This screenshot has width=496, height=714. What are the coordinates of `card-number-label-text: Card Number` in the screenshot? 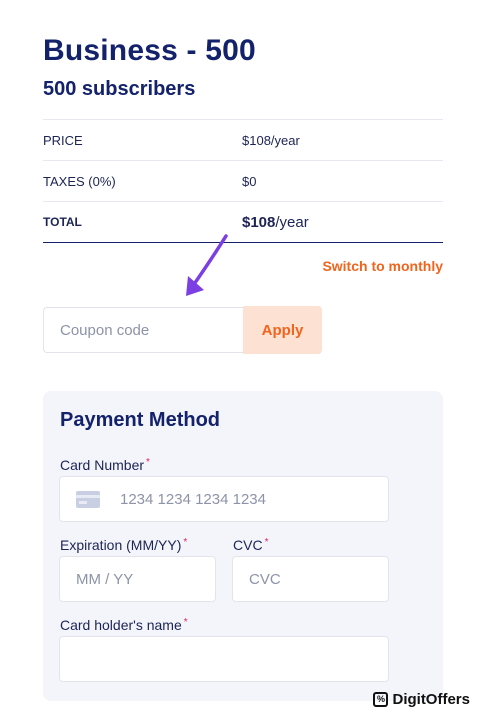 It's located at (102, 465).